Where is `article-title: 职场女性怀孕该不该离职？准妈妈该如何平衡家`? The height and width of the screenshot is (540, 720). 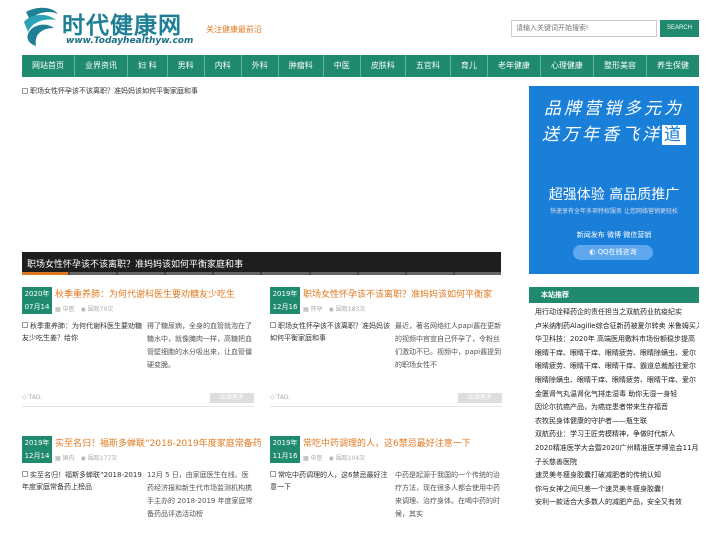
article-title: 职场女性怀孕该不该离职？准妈妈该如何平衡家 is located at coordinates (397, 293).